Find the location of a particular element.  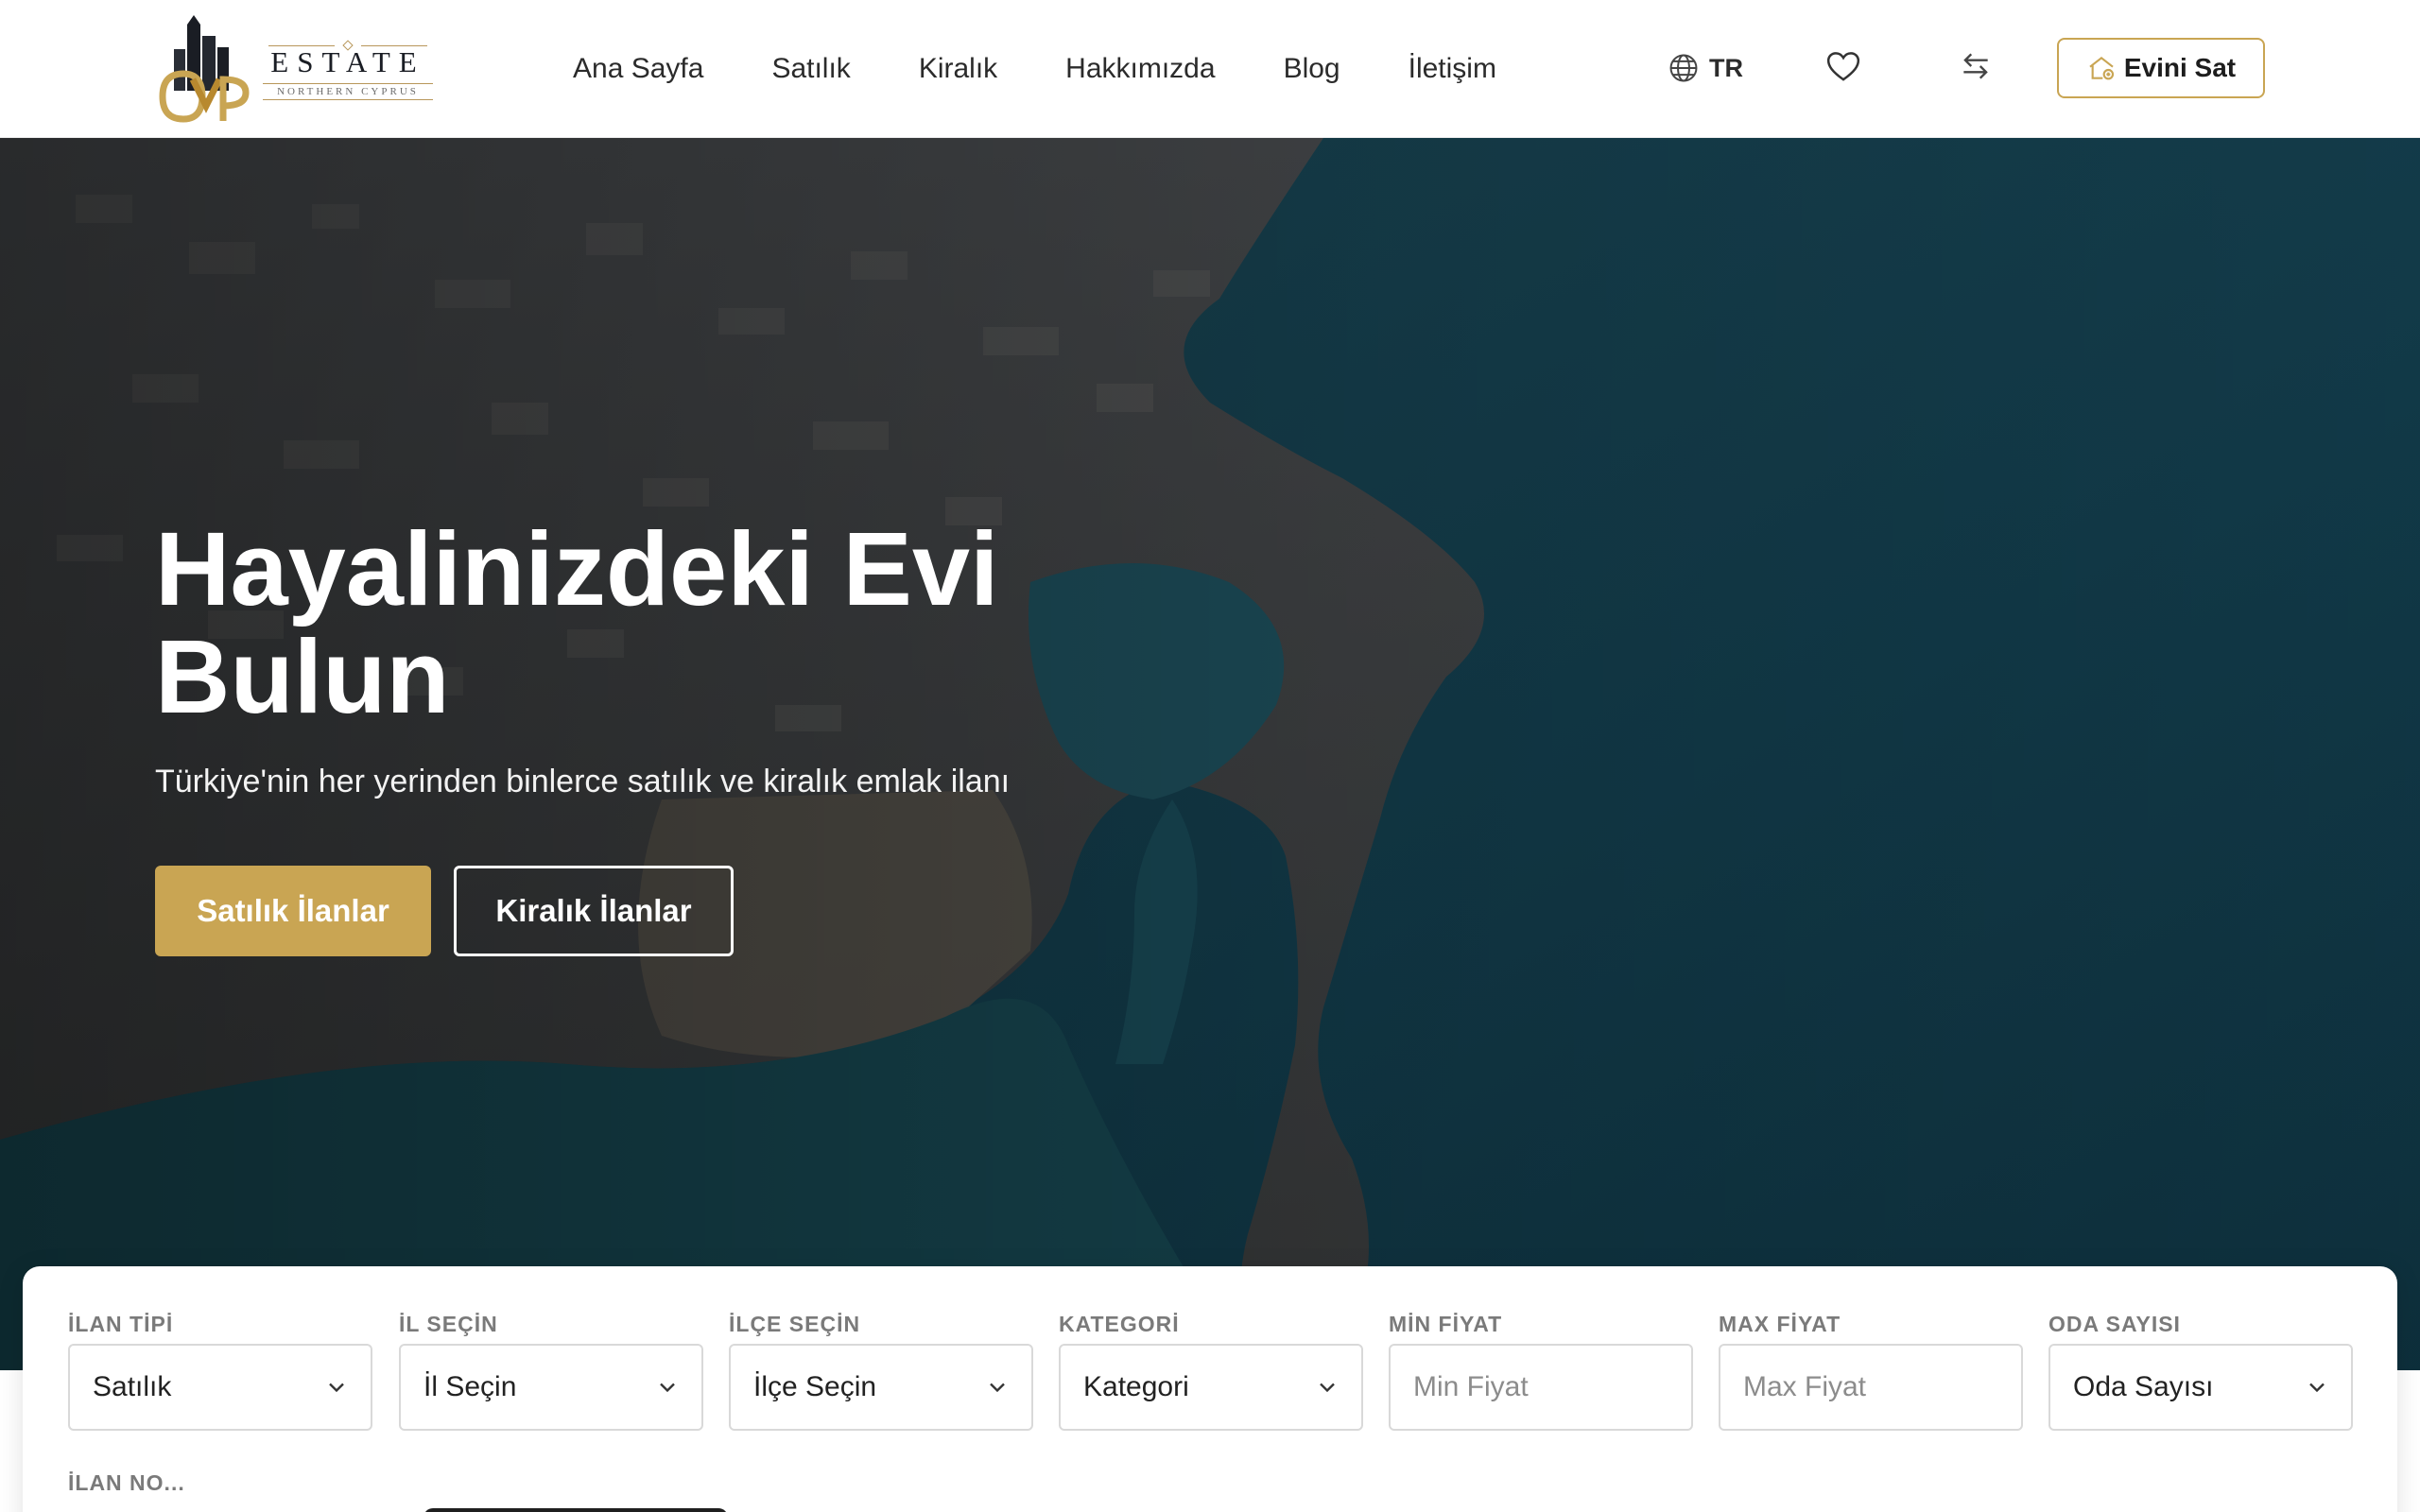

category-label: KATEGORİ is located at coordinates (1119, 1324).